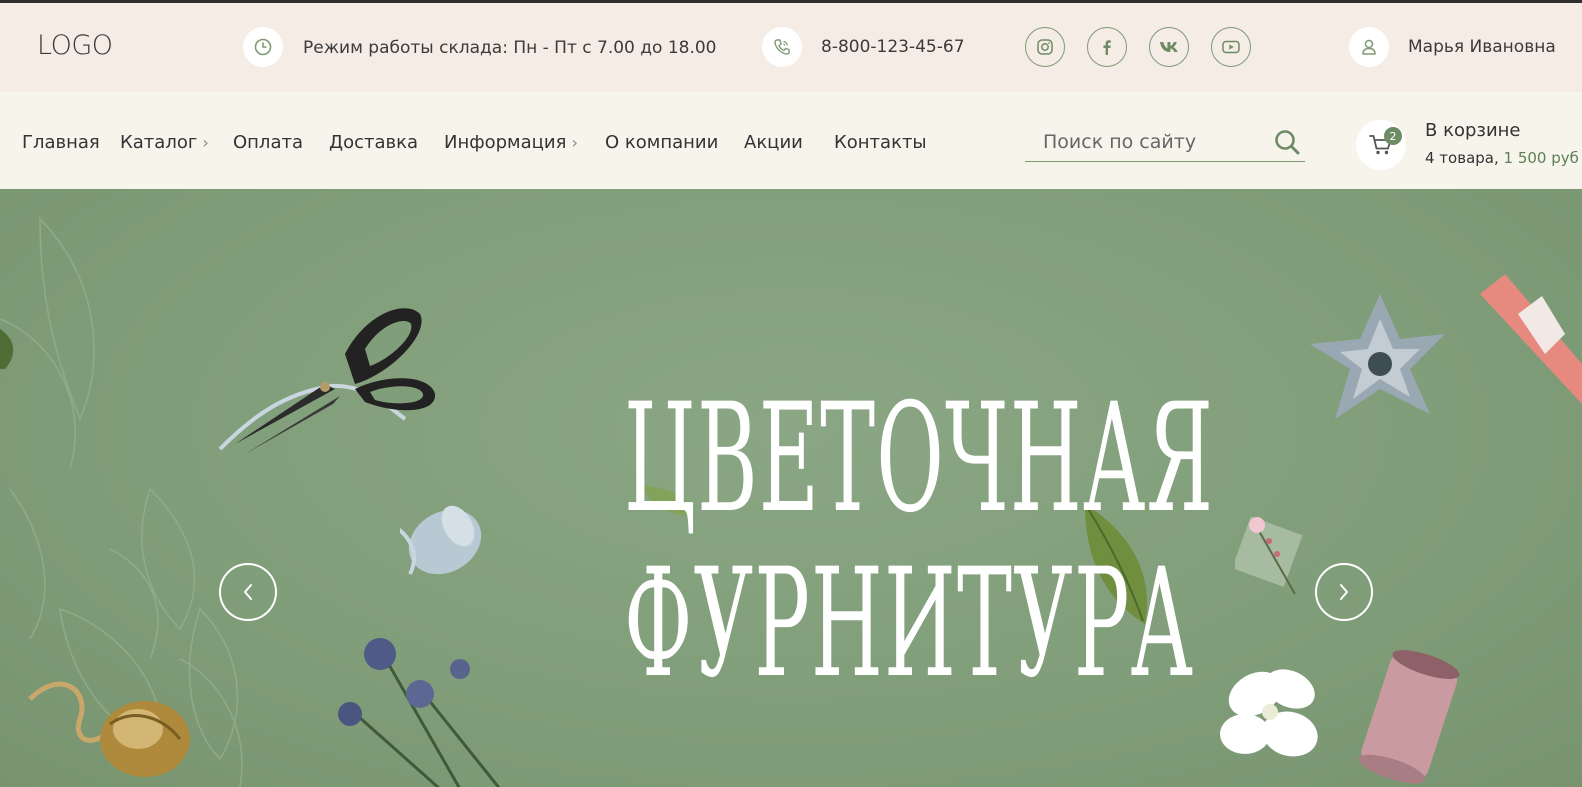 The width and height of the screenshot is (1582, 787). I want to click on search-input, so click(1153, 142).